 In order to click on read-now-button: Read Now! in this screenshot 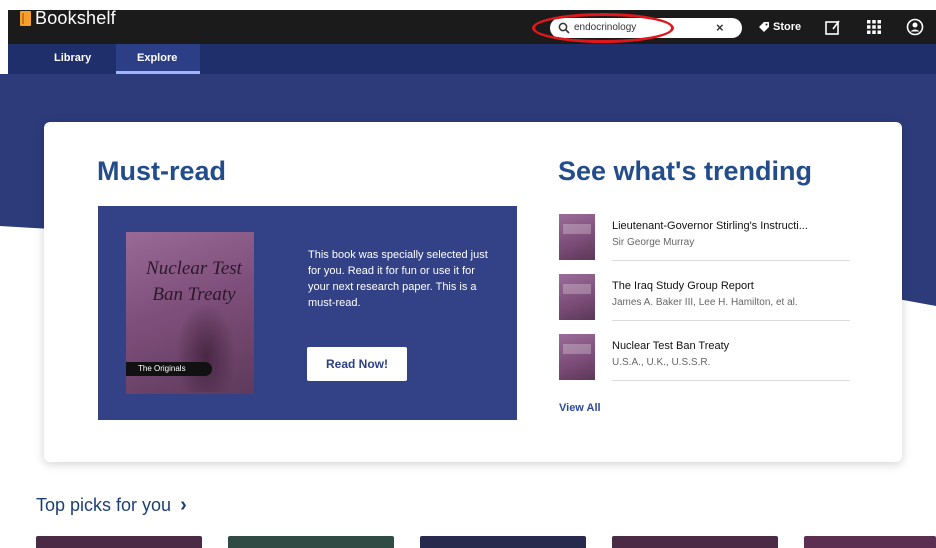, I will do `click(357, 364)`.